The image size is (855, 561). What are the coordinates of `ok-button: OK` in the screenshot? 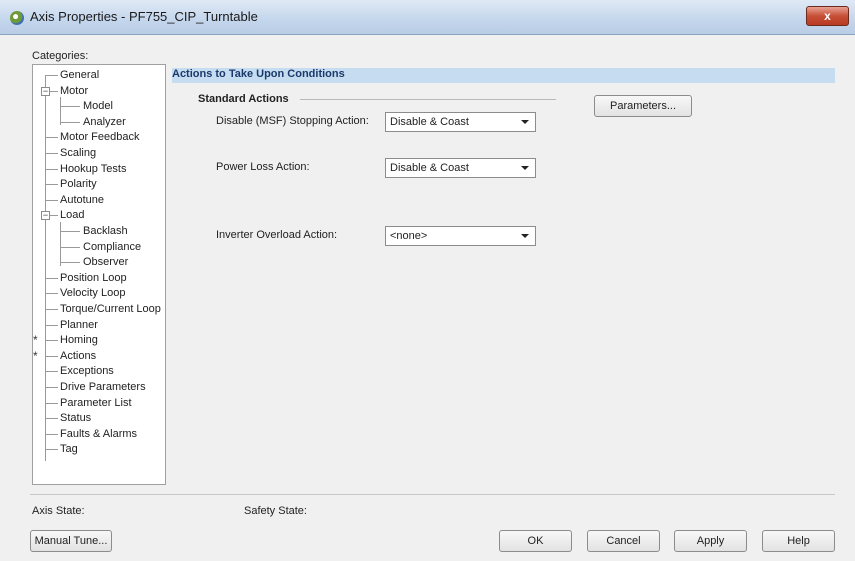 It's located at (535, 541).